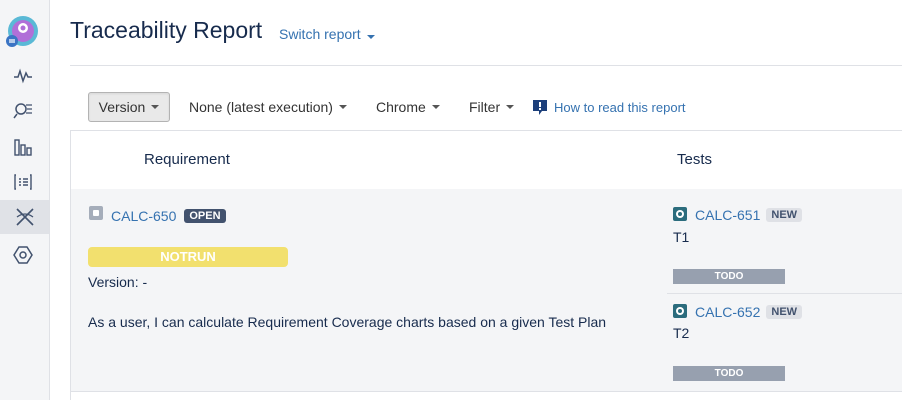 This screenshot has height=400, width=902. I want to click on requirement-version: Version: -, so click(118, 282).